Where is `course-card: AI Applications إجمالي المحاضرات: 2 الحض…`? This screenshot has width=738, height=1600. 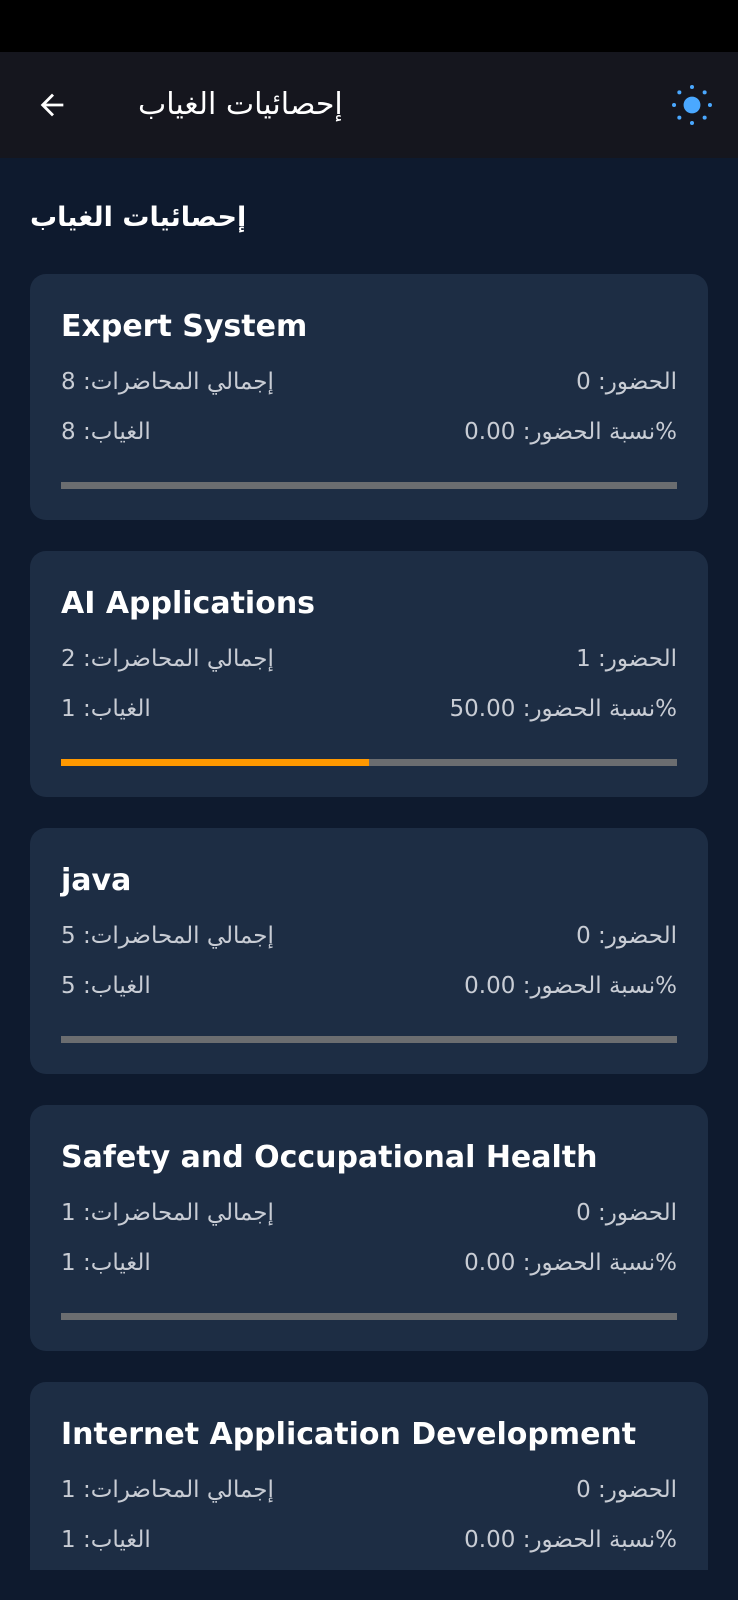
course-card: AI Applications إجمالي المحاضرات: 2 الحض… is located at coordinates (369, 674).